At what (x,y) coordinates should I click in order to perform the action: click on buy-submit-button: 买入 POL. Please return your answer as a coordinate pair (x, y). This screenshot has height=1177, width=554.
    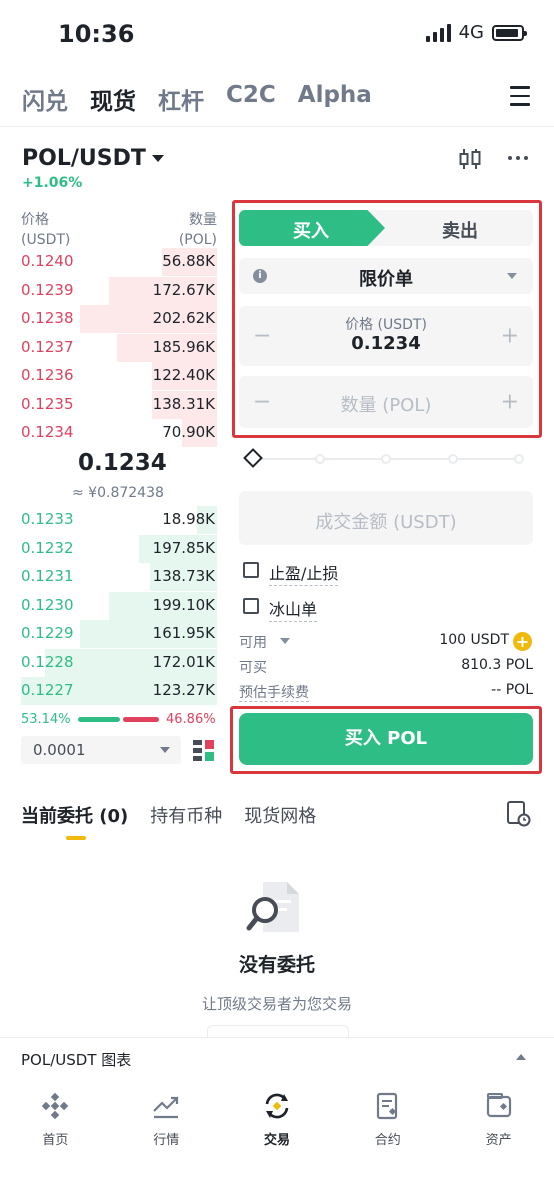
    Looking at the image, I should click on (386, 739).